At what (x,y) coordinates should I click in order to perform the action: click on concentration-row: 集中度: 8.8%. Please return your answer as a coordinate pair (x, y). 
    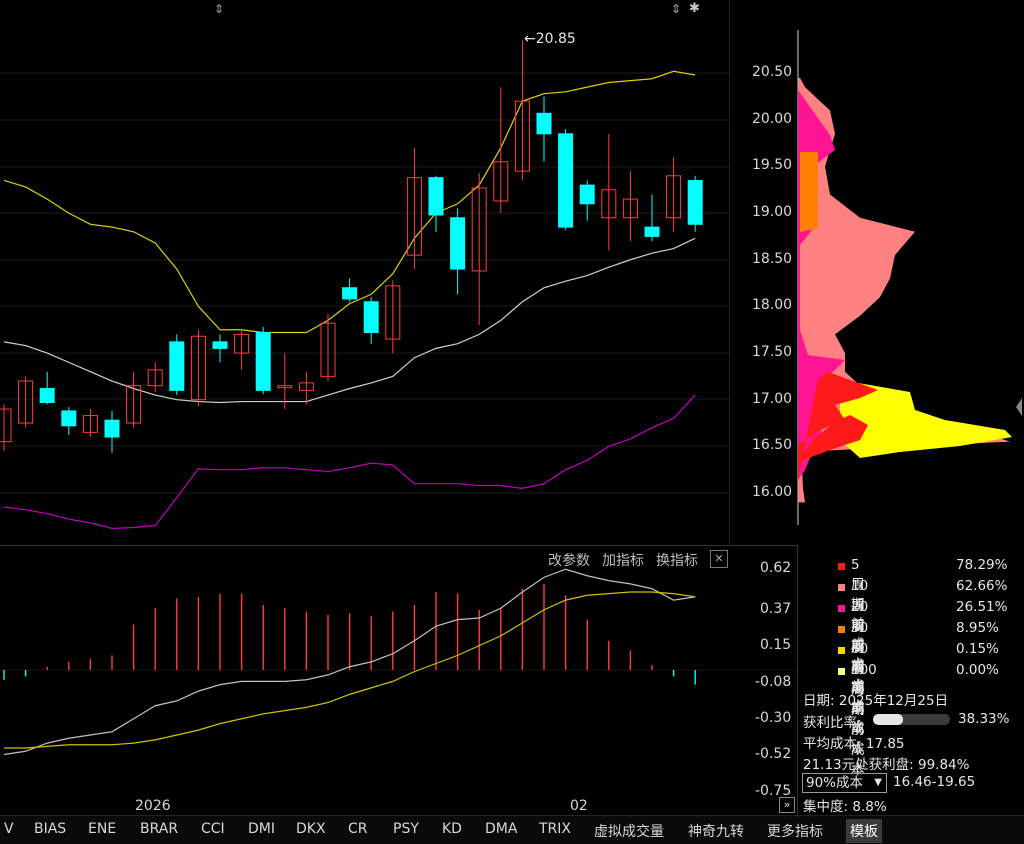
    Looking at the image, I should click on (845, 807).